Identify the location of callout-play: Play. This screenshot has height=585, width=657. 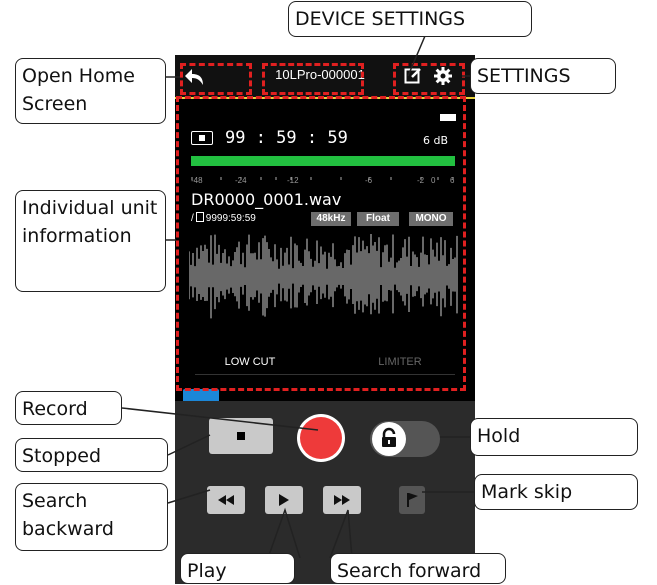
(237, 568).